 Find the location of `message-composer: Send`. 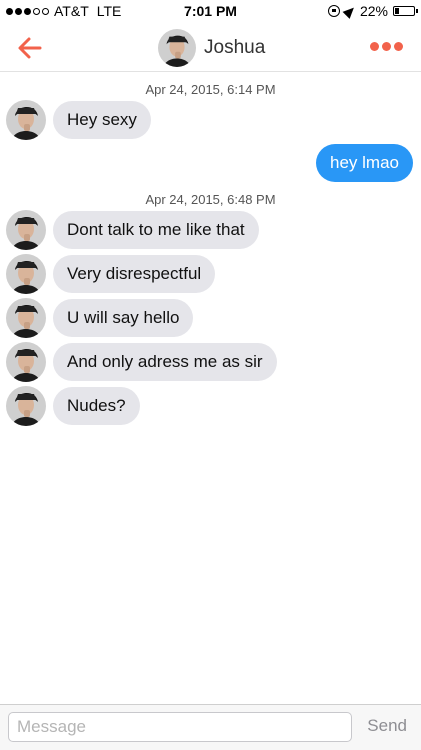

message-composer: Send is located at coordinates (210, 727).